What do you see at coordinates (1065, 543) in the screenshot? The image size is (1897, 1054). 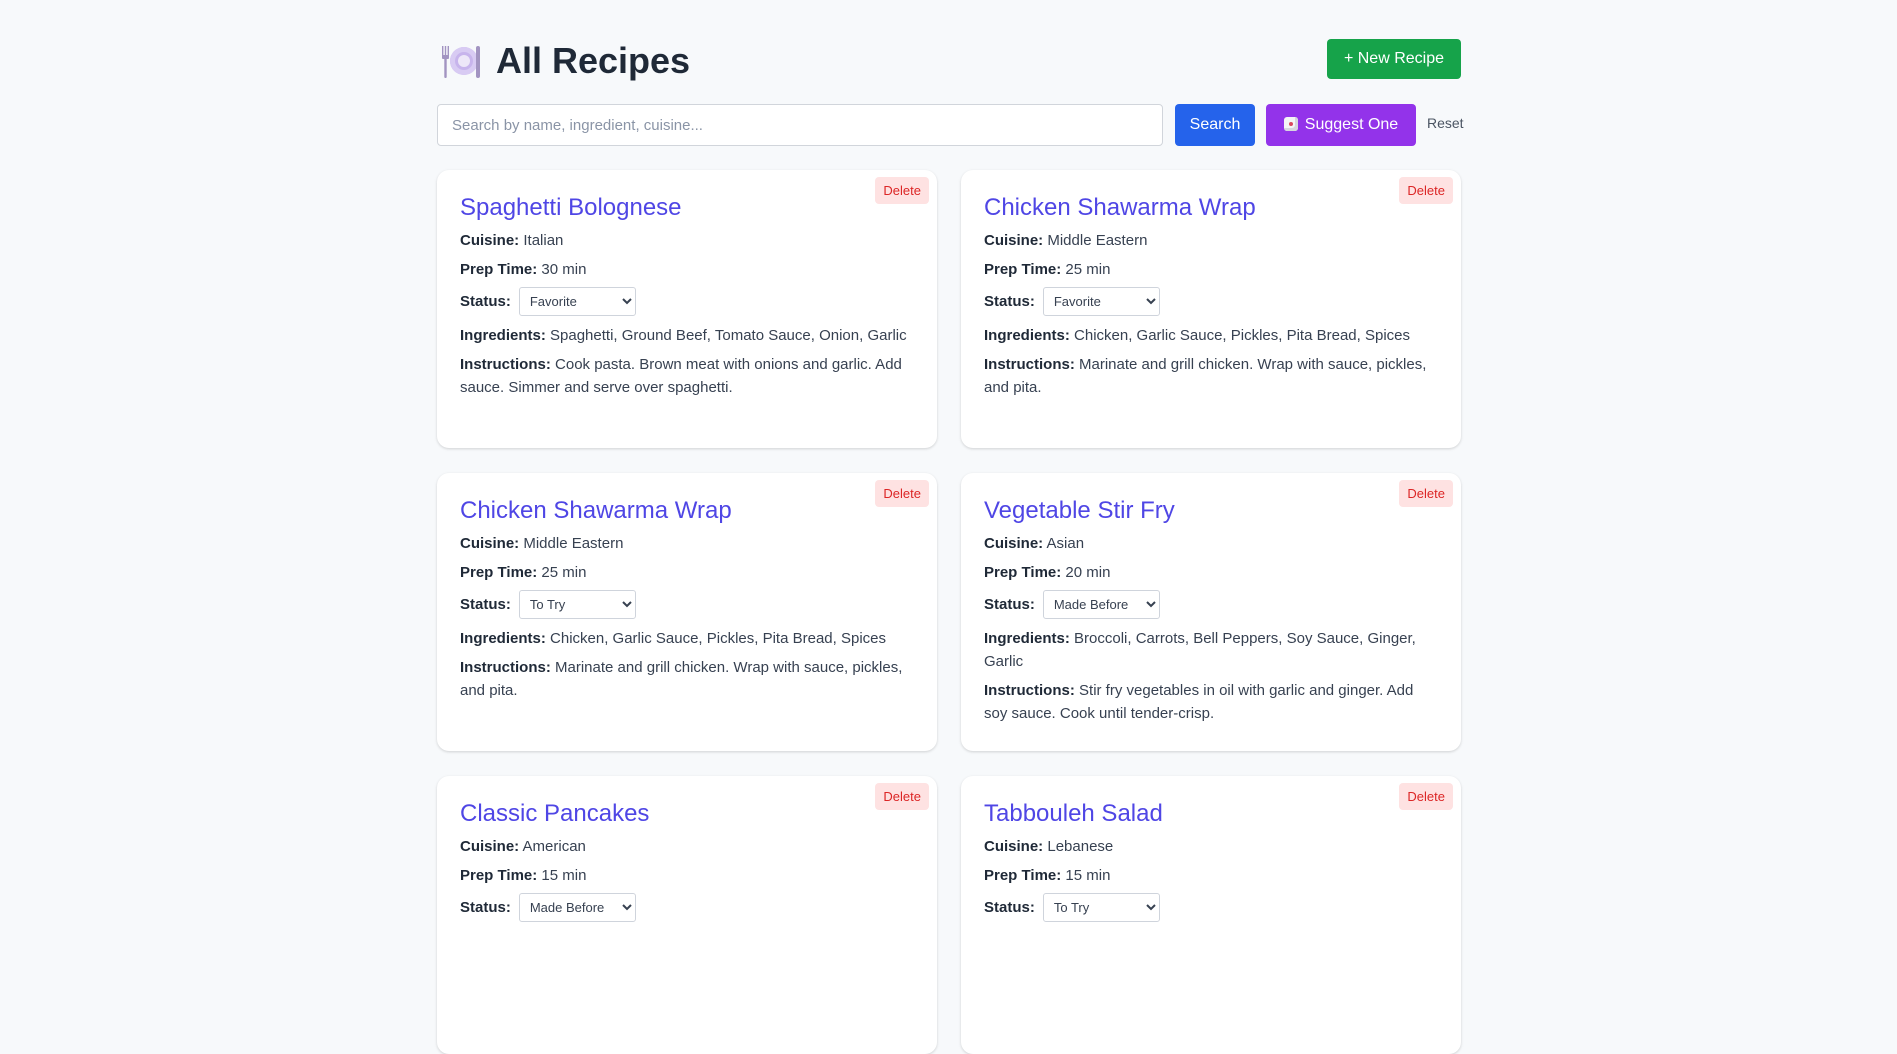 I see `cuisine-value: Asian` at bounding box center [1065, 543].